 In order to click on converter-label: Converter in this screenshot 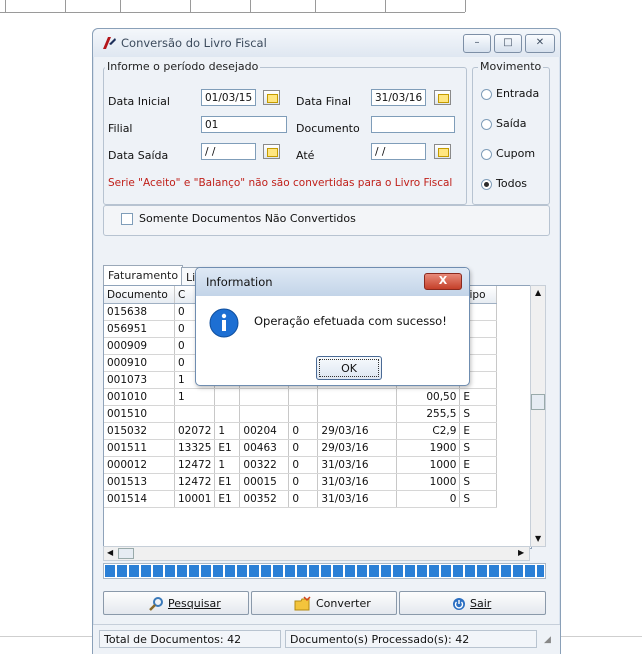, I will do `click(343, 603)`.